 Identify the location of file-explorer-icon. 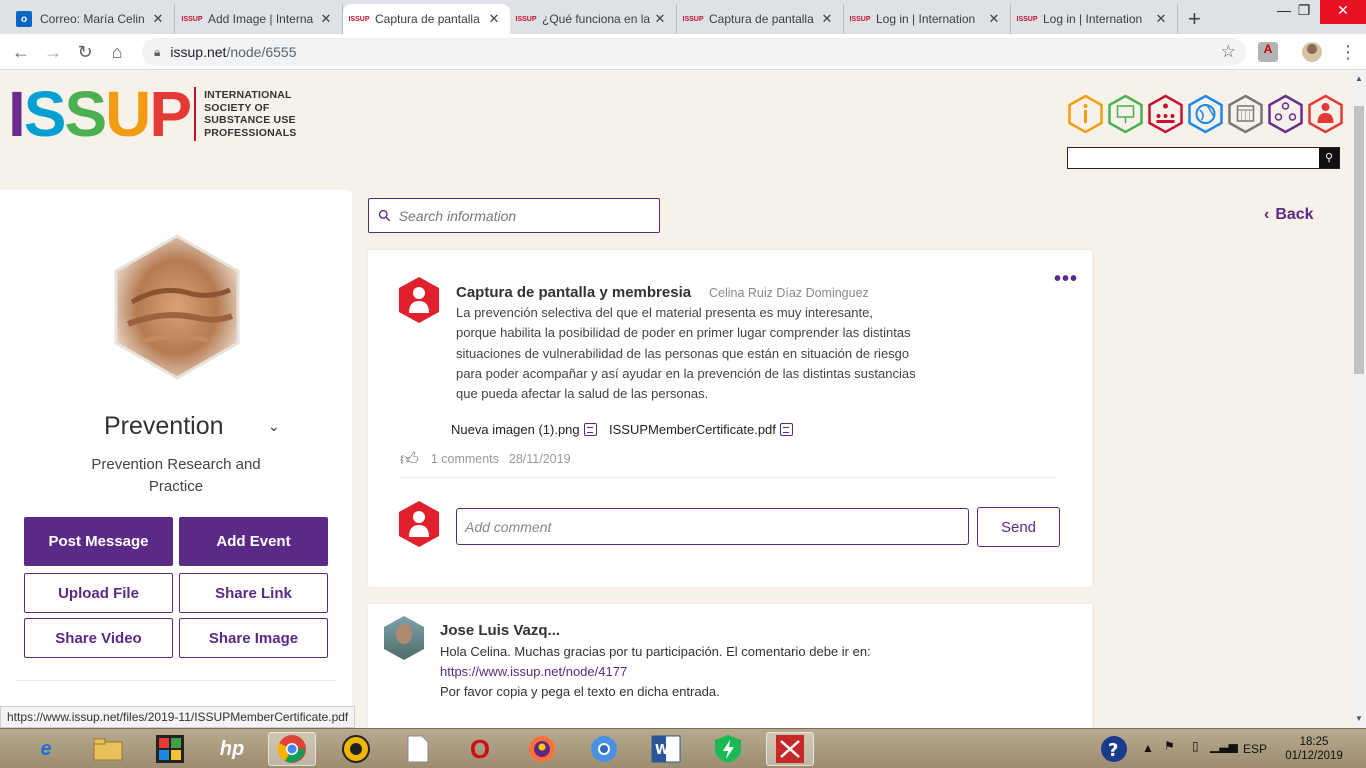
(108, 749).